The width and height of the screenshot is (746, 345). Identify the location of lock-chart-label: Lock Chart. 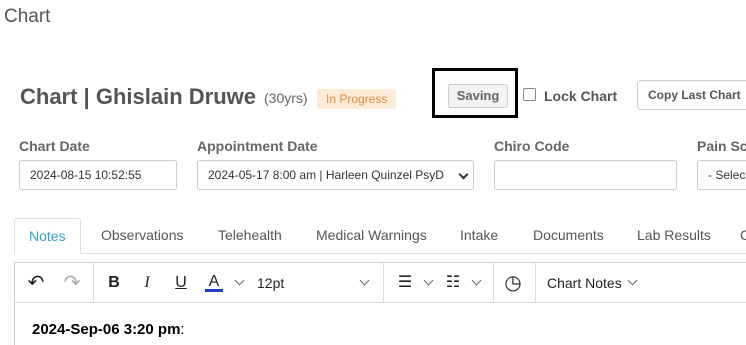
(580, 96).